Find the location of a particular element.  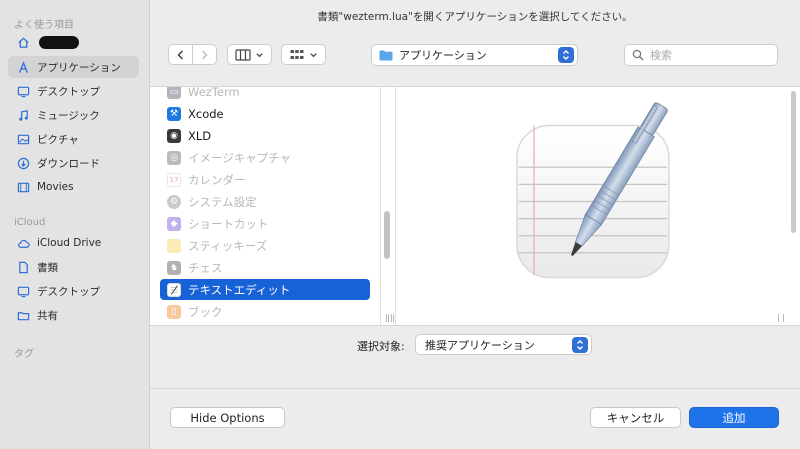

forward-button is located at coordinates (204, 54).